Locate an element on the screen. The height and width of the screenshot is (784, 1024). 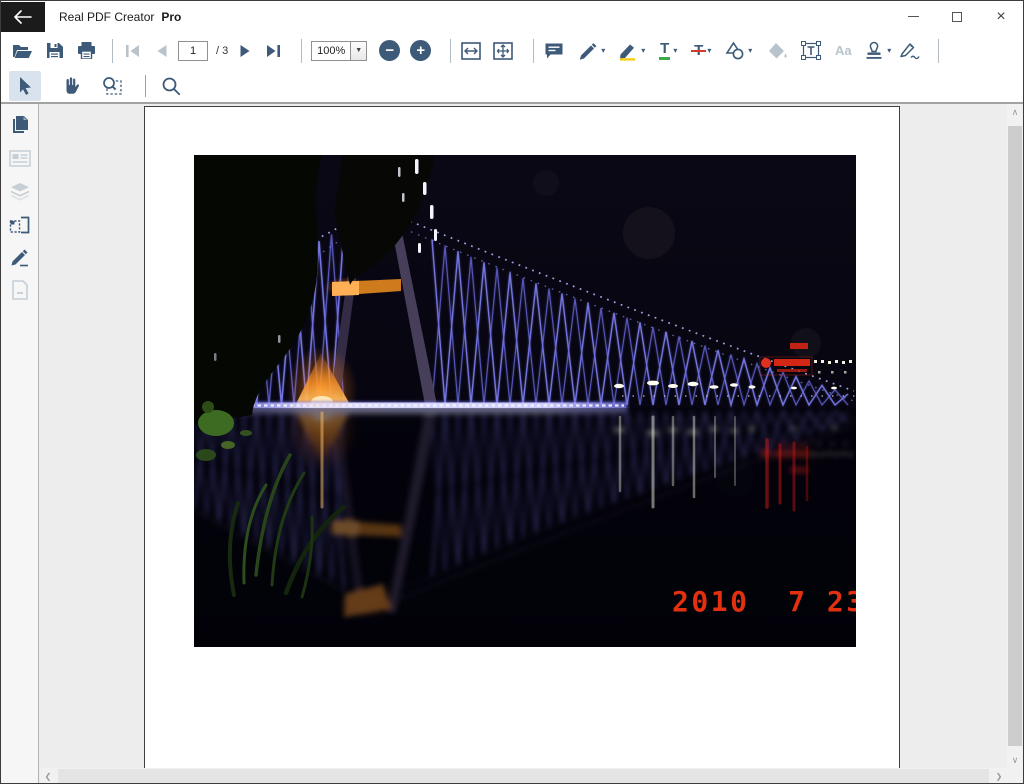
zoom-dropdown-button: ▼ is located at coordinates (359, 50).